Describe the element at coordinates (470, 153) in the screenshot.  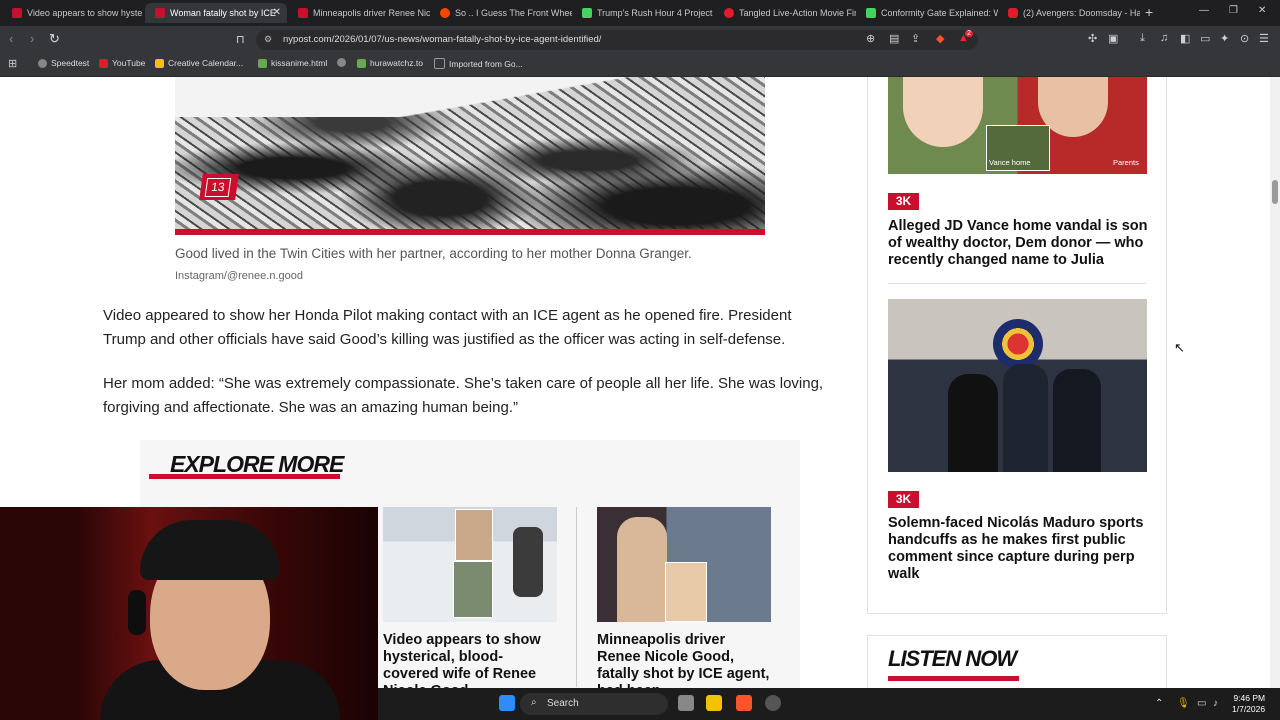
I see `article-photo` at that location.